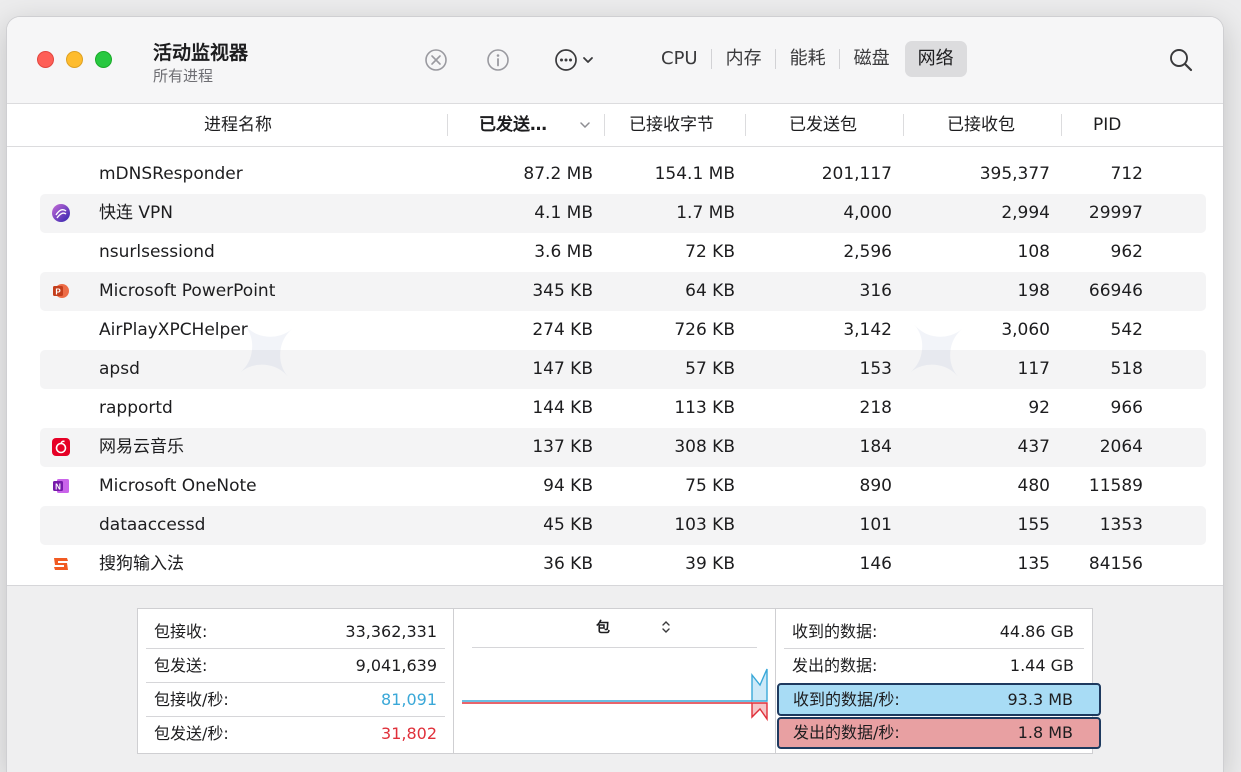 This screenshot has width=1241, height=772. Describe the element at coordinates (614, 647) in the screenshot. I see `graph-gridline` at that location.